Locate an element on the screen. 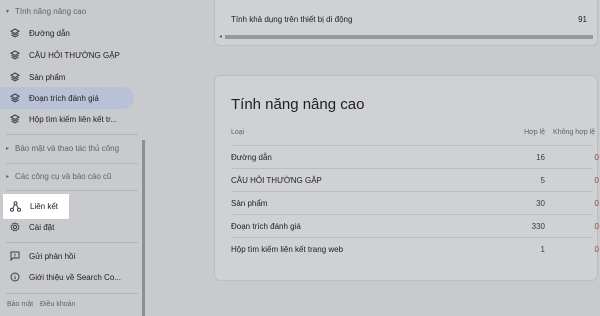  scroll-left-icon: ◂ is located at coordinates (220, 36).